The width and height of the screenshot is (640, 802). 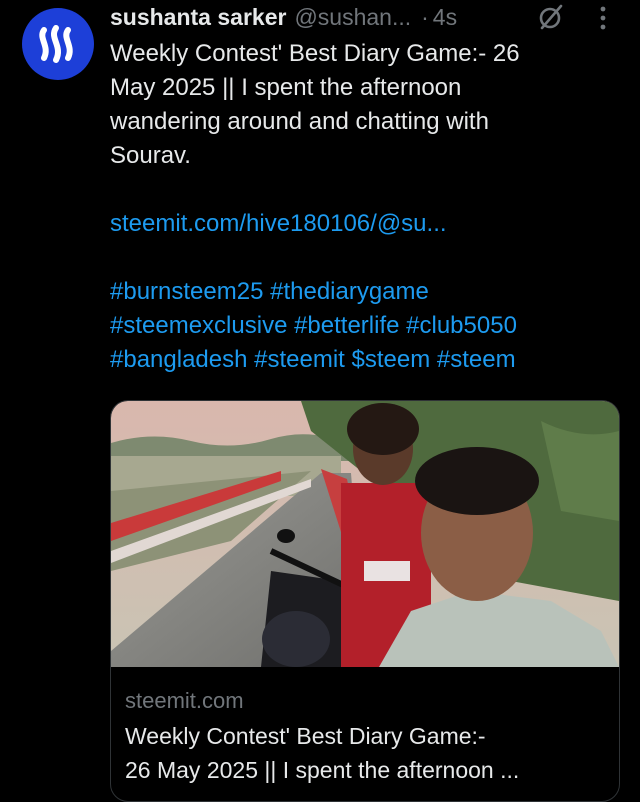 What do you see at coordinates (315, 53) in the screenshot?
I see `tweet-text-line: Weekly Contest' Best Diary Game:- 26` at bounding box center [315, 53].